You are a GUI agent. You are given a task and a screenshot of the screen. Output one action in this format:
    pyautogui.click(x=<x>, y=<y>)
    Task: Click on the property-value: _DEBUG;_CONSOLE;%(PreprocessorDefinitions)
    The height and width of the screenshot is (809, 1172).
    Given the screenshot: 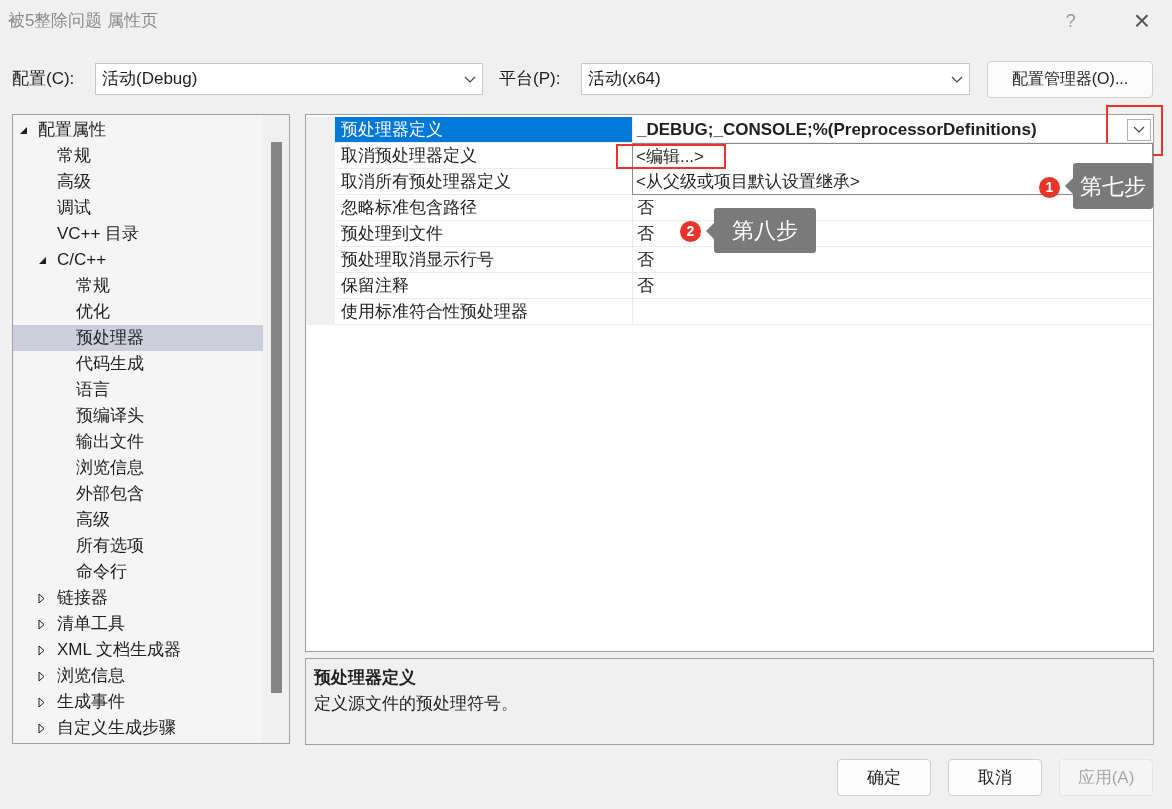 What is the action you would take?
    pyautogui.click(x=837, y=129)
    